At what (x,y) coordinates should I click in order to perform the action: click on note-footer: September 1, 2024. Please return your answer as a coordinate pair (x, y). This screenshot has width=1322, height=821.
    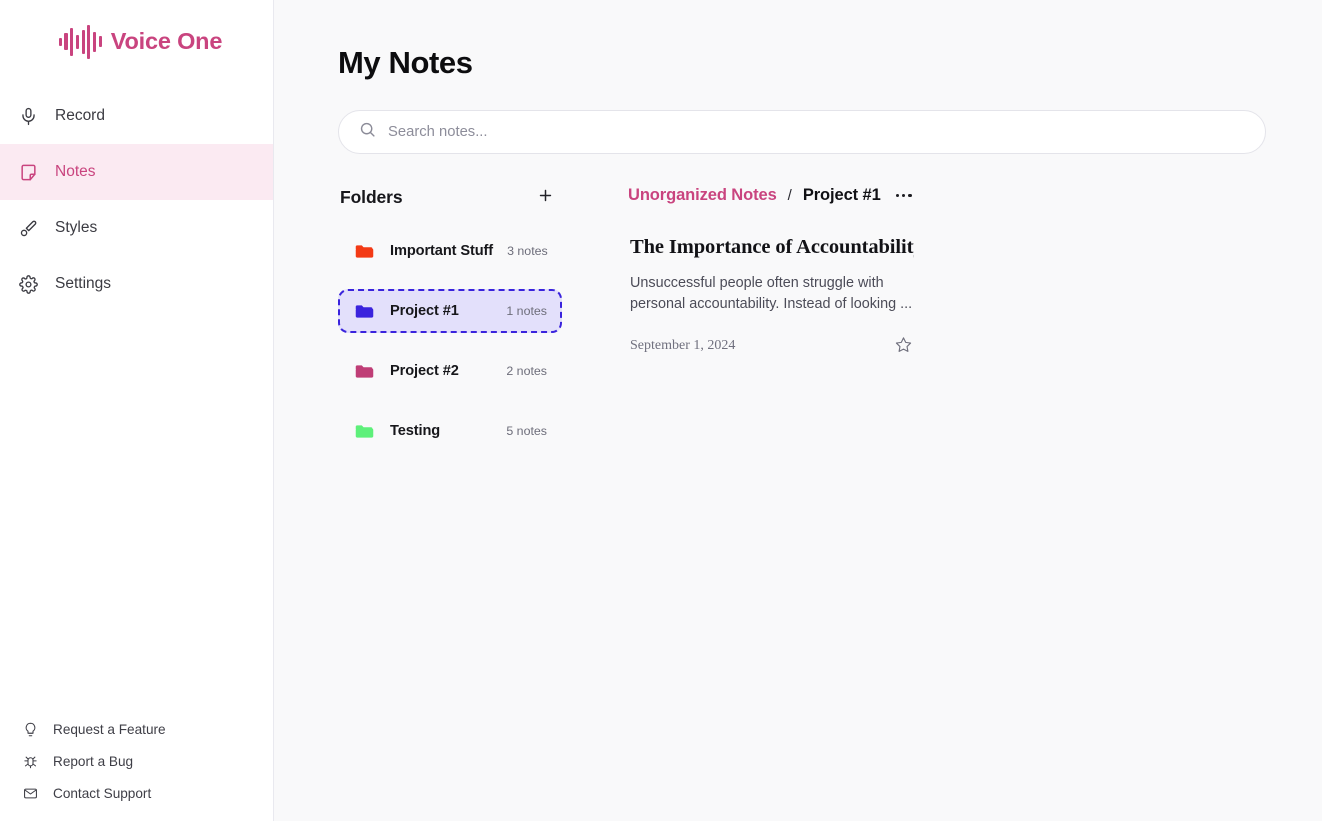
    Looking at the image, I should click on (772, 346).